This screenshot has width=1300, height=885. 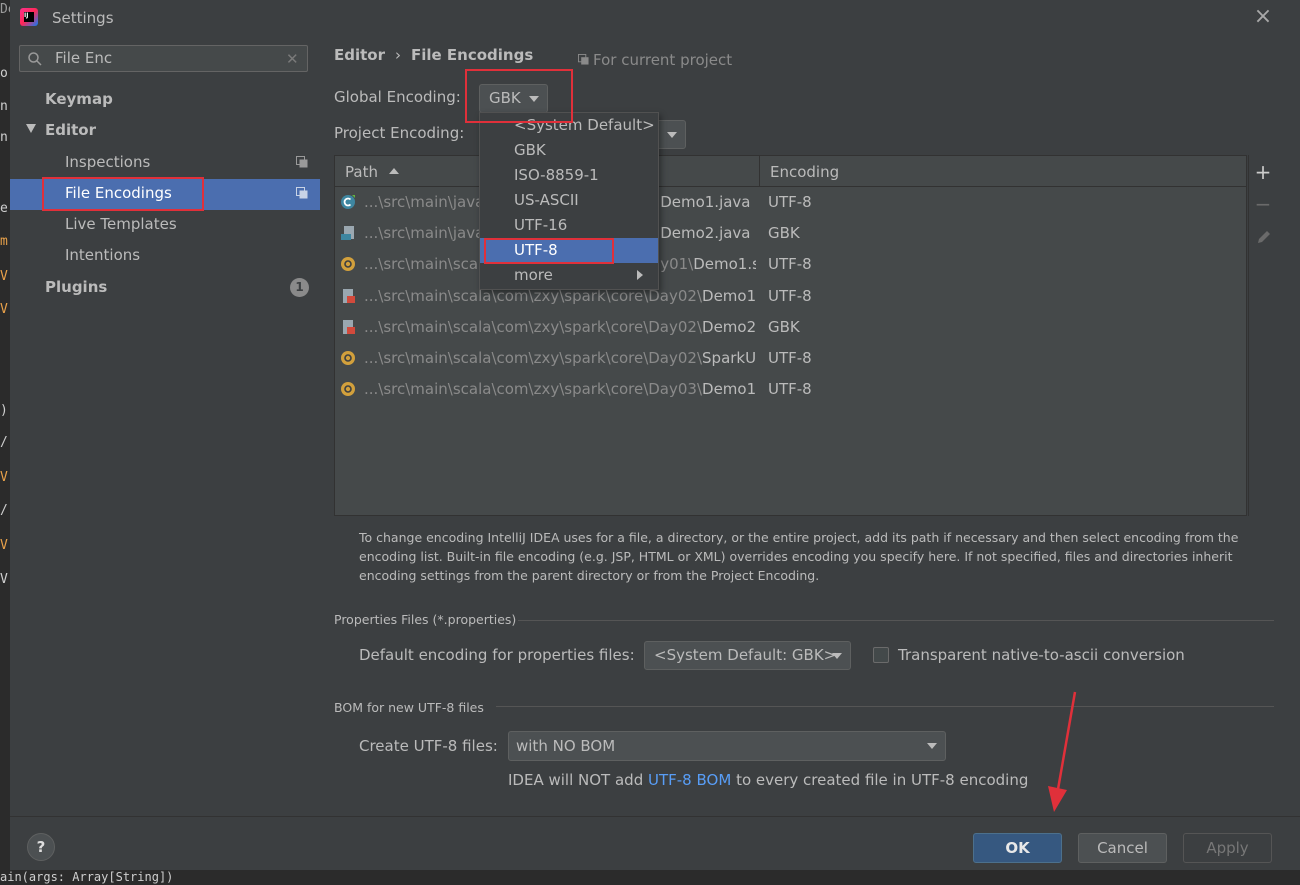 I want to click on properties-encoding-label: Default encoding for properties files:, so click(x=497, y=655).